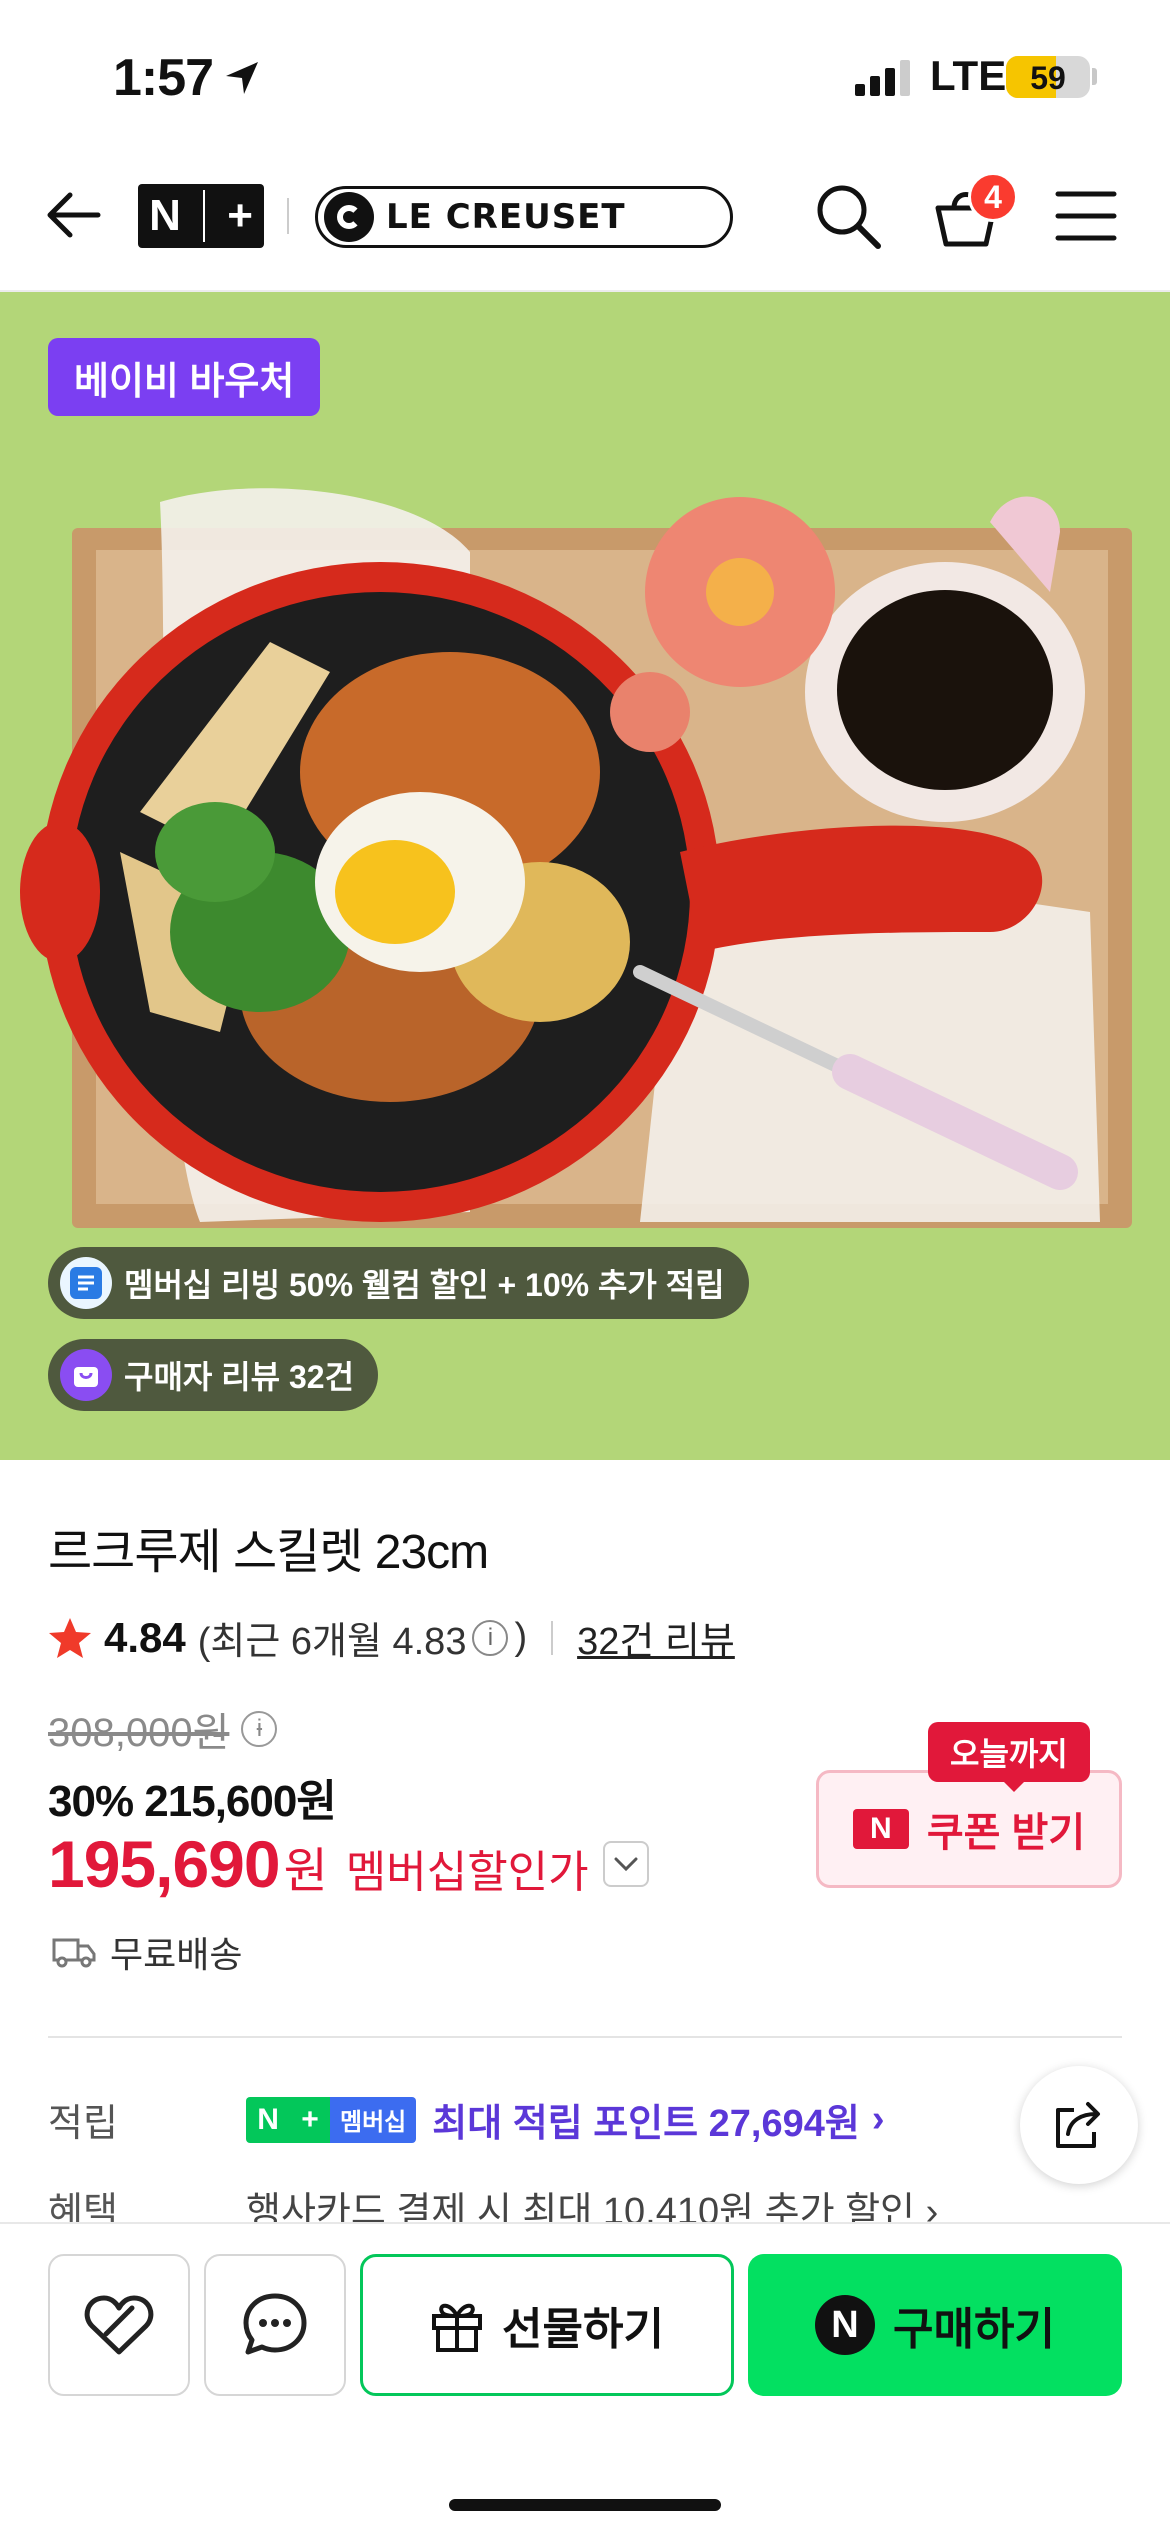  Describe the element at coordinates (164, 1864) in the screenshot. I see `member-price-value: 195,690` at that location.